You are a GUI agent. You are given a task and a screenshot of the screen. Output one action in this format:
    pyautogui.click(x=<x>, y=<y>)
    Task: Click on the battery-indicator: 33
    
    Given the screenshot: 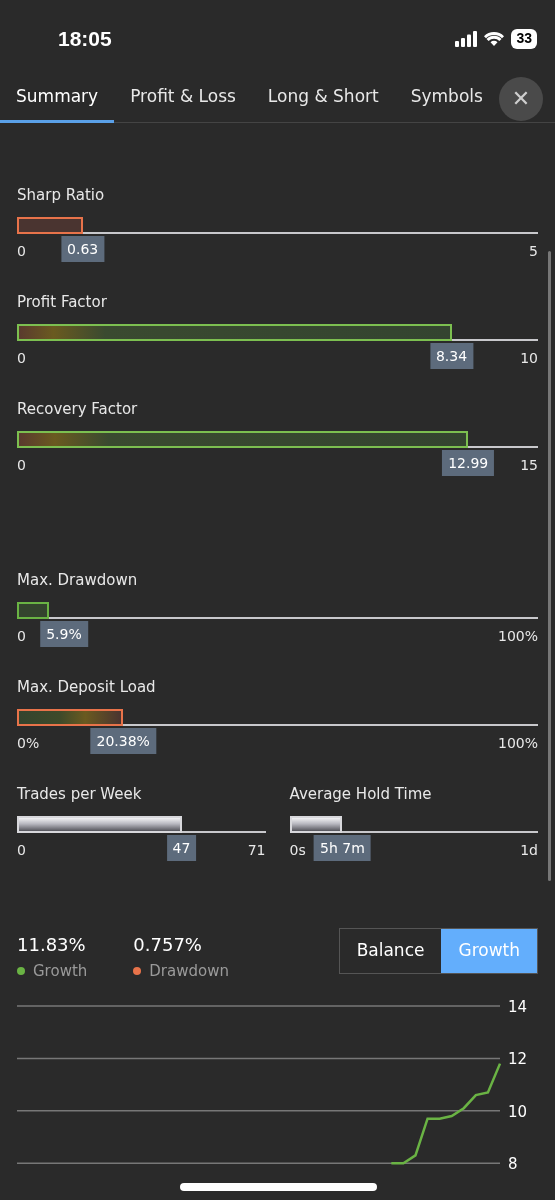 What is the action you would take?
    pyautogui.click(x=524, y=38)
    